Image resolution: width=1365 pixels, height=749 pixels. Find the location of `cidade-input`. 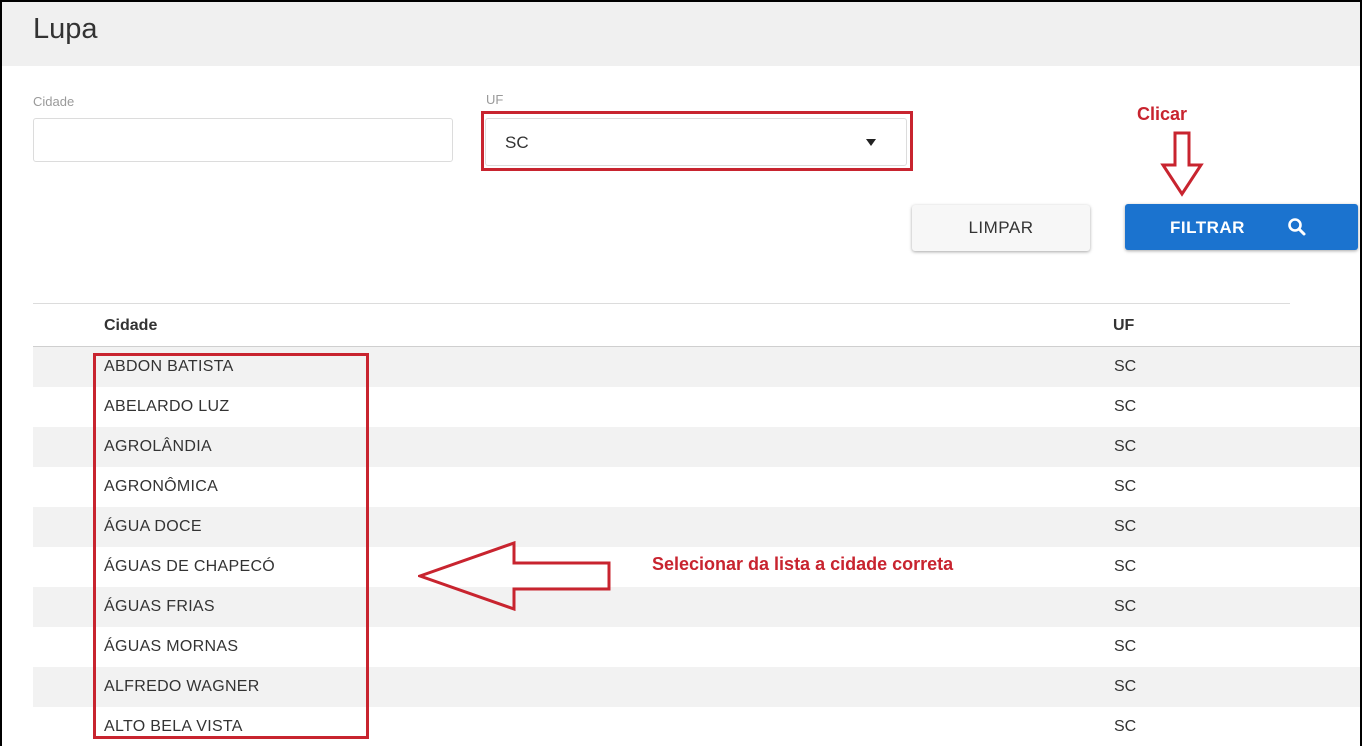

cidade-input is located at coordinates (243, 140).